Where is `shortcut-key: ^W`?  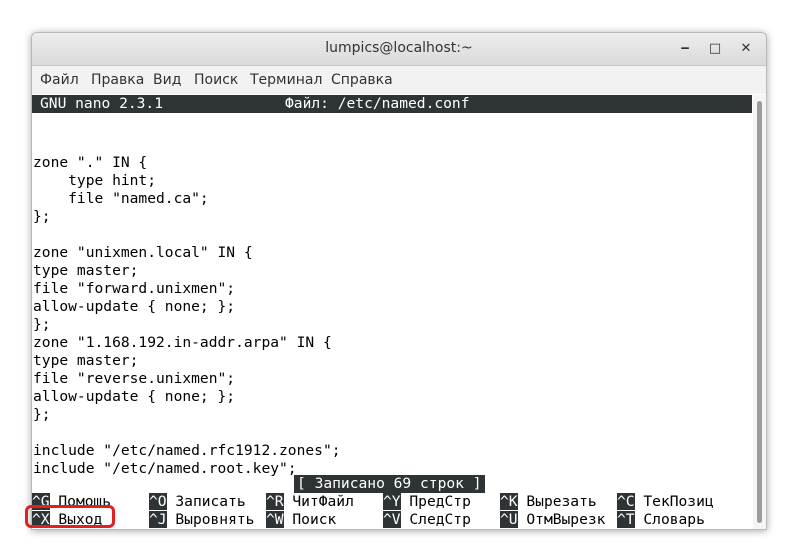 shortcut-key: ^W is located at coordinates (275, 519).